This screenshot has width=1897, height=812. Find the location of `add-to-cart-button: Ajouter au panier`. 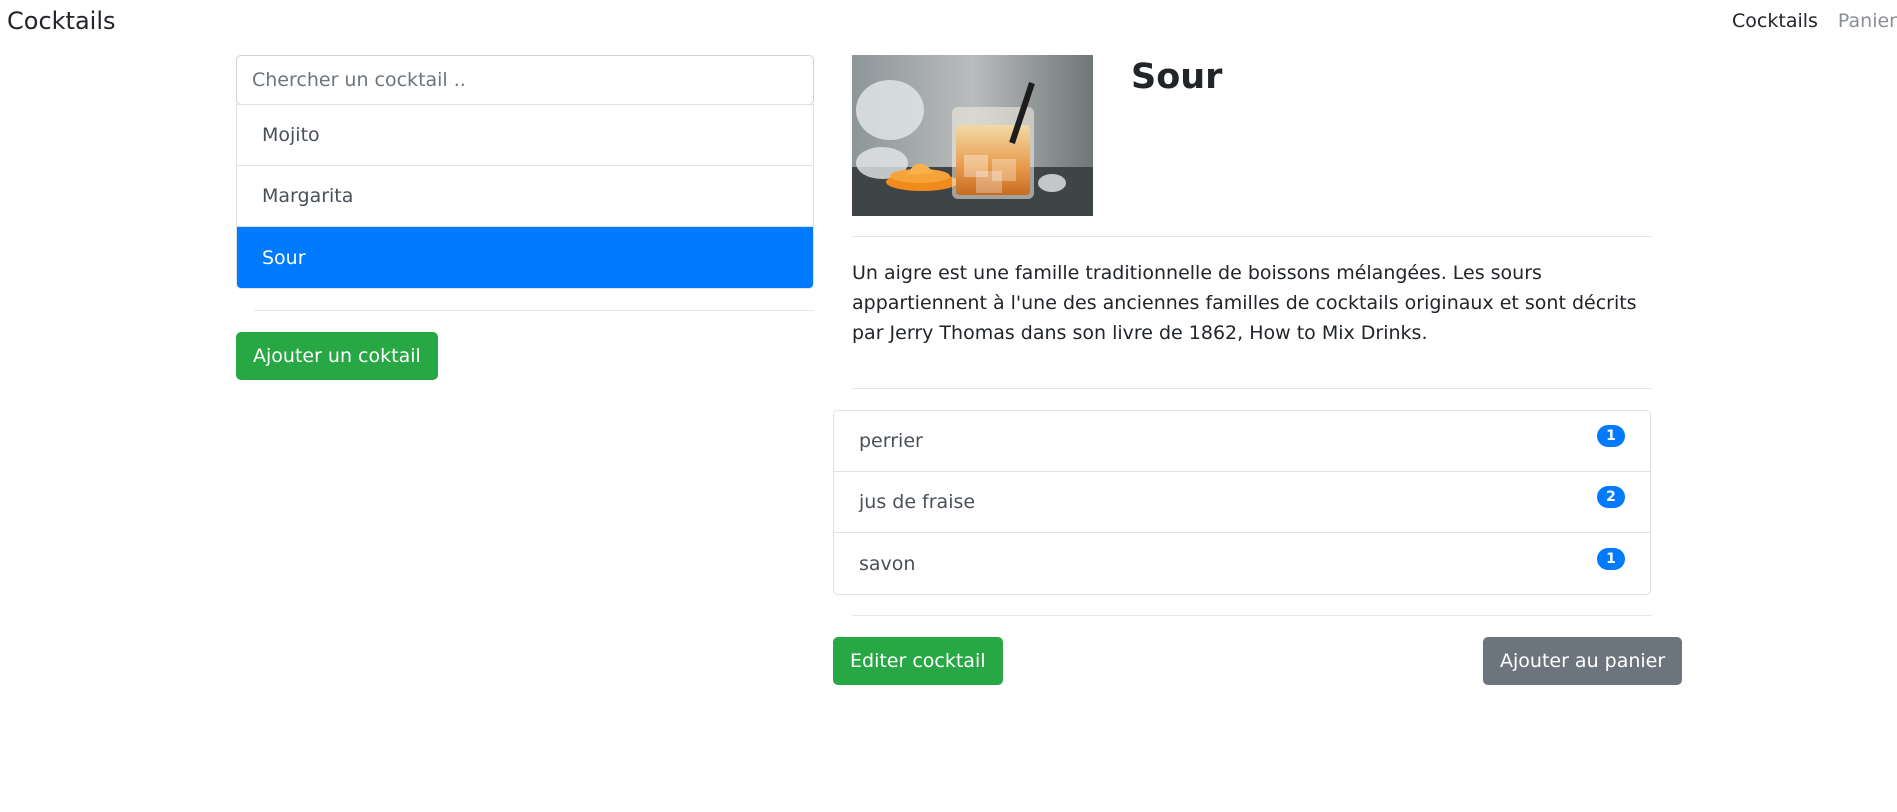

add-to-cart-button: Ajouter au panier is located at coordinates (1583, 661).